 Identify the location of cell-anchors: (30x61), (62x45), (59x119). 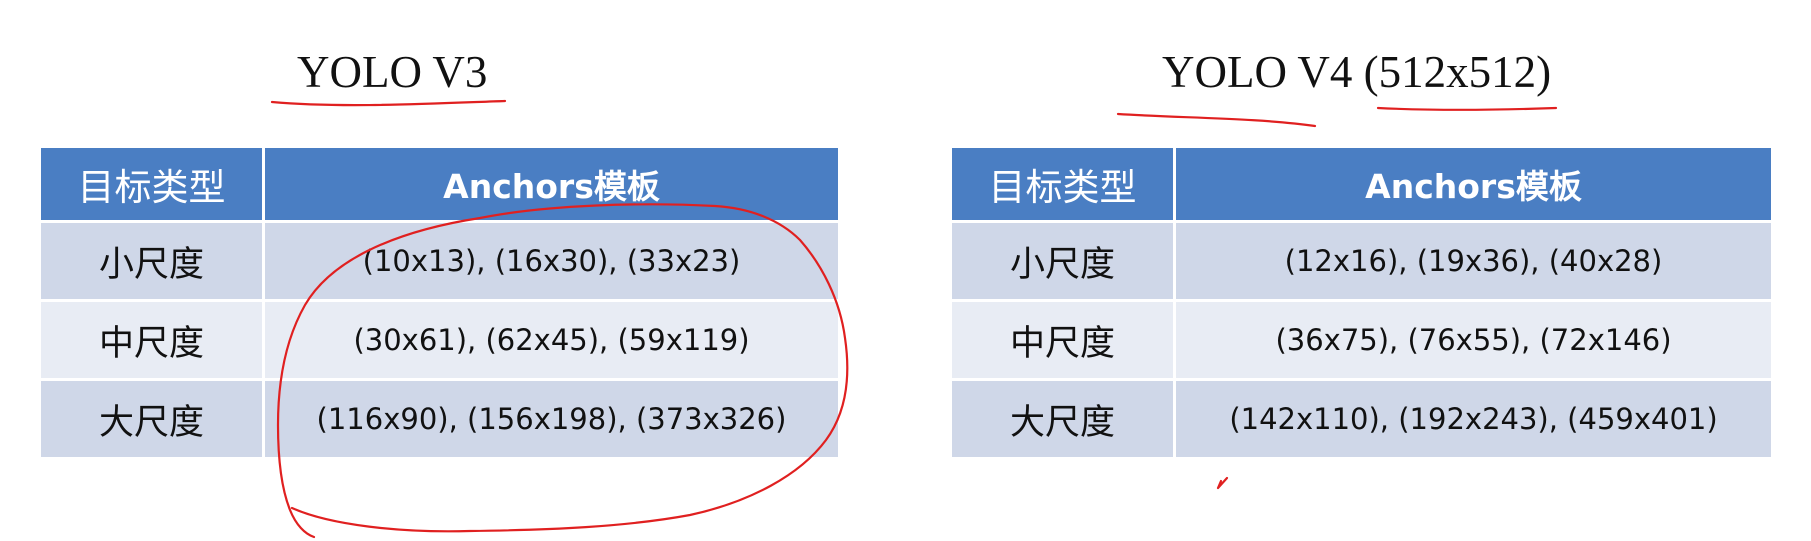
(551, 340).